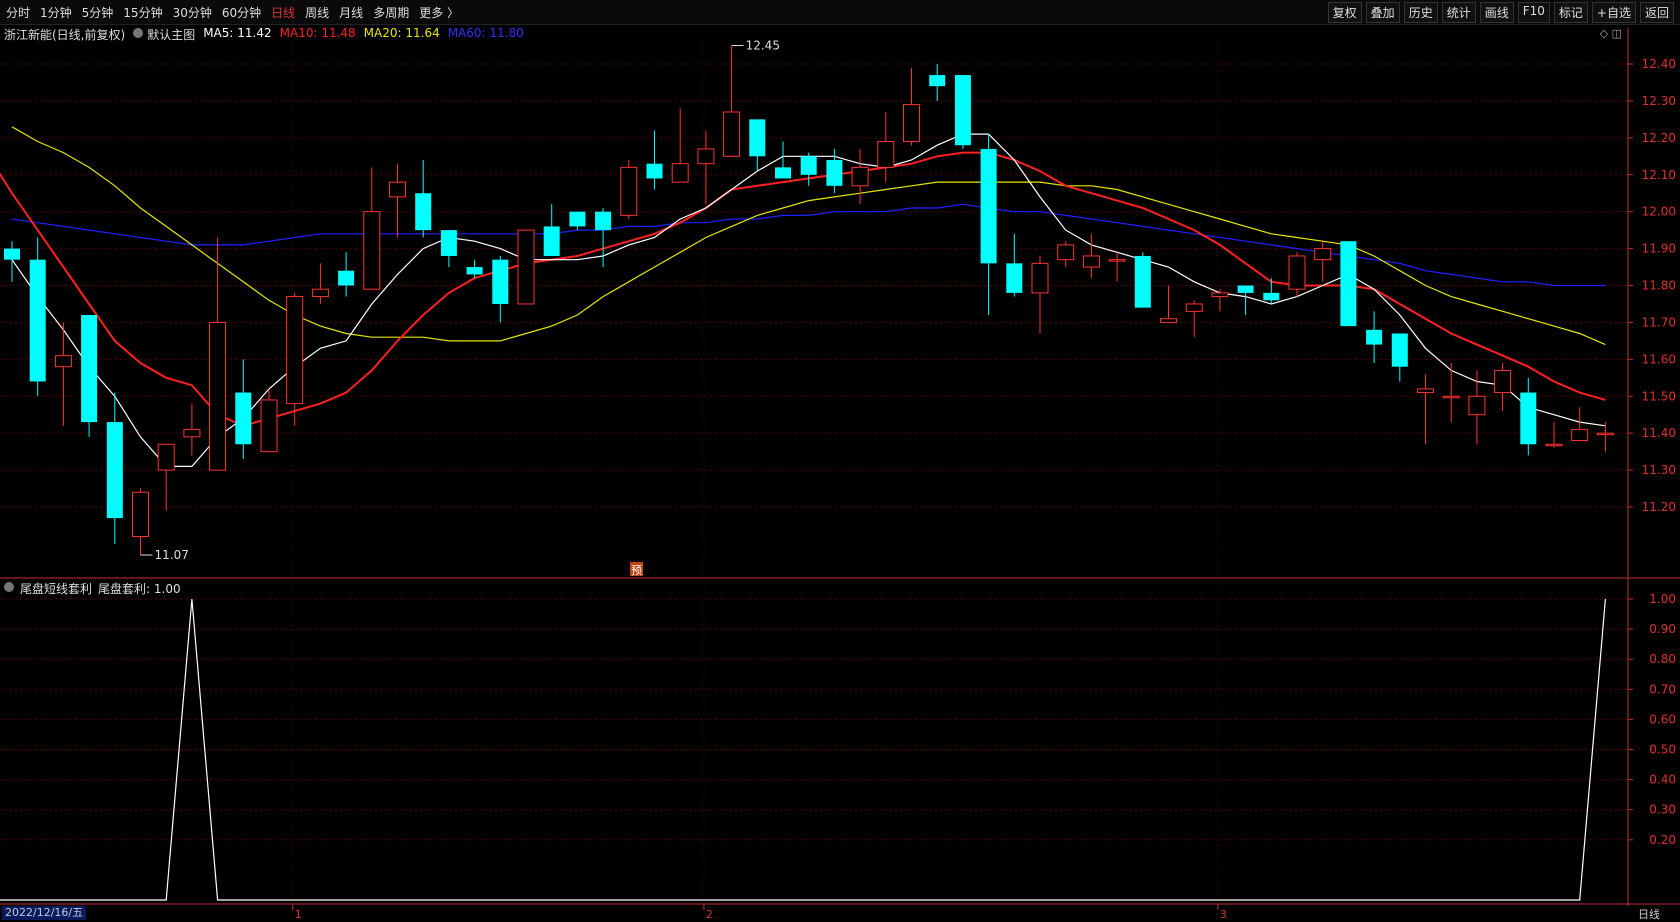 This screenshot has height=922, width=1680. Describe the element at coordinates (808, 245) in the screenshot. I see `ma60-line` at that location.